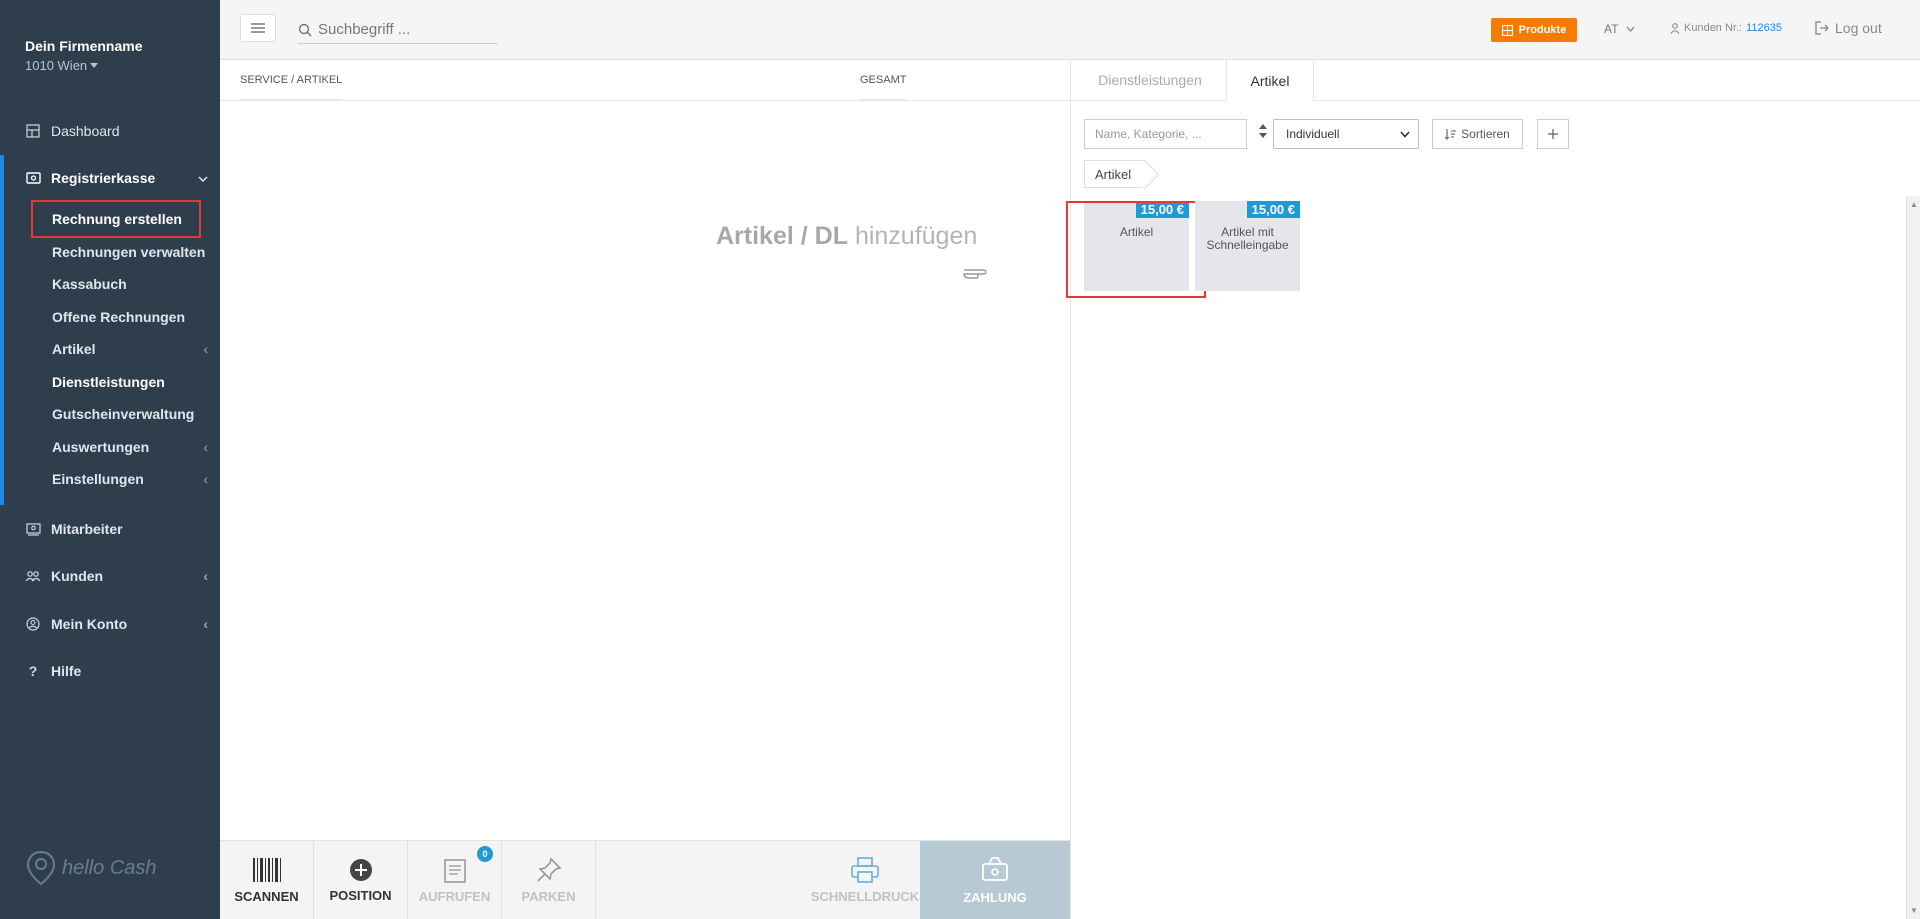 This screenshot has height=919, width=1920. What do you see at coordinates (995, 897) in the screenshot?
I see `zahlung-label: ZAHLUNG` at bounding box center [995, 897].